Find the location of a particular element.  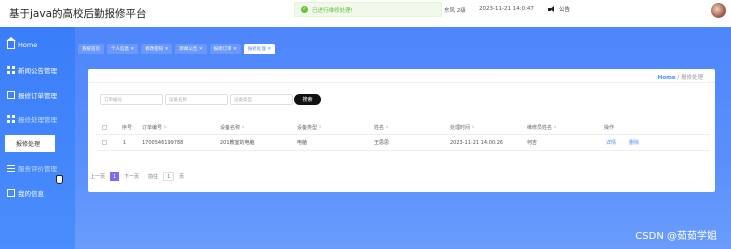

breadcrumb-home: Home is located at coordinates (667, 78).